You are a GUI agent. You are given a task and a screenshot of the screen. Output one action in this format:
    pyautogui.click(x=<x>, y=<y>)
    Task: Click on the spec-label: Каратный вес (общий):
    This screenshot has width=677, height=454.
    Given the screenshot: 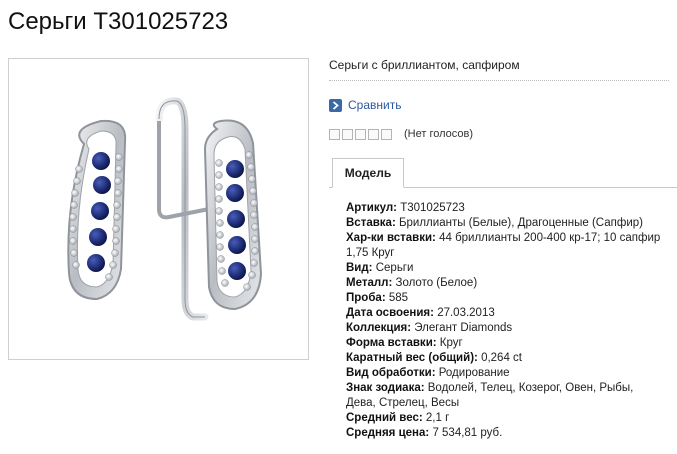 What is the action you would take?
    pyautogui.click(x=412, y=358)
    